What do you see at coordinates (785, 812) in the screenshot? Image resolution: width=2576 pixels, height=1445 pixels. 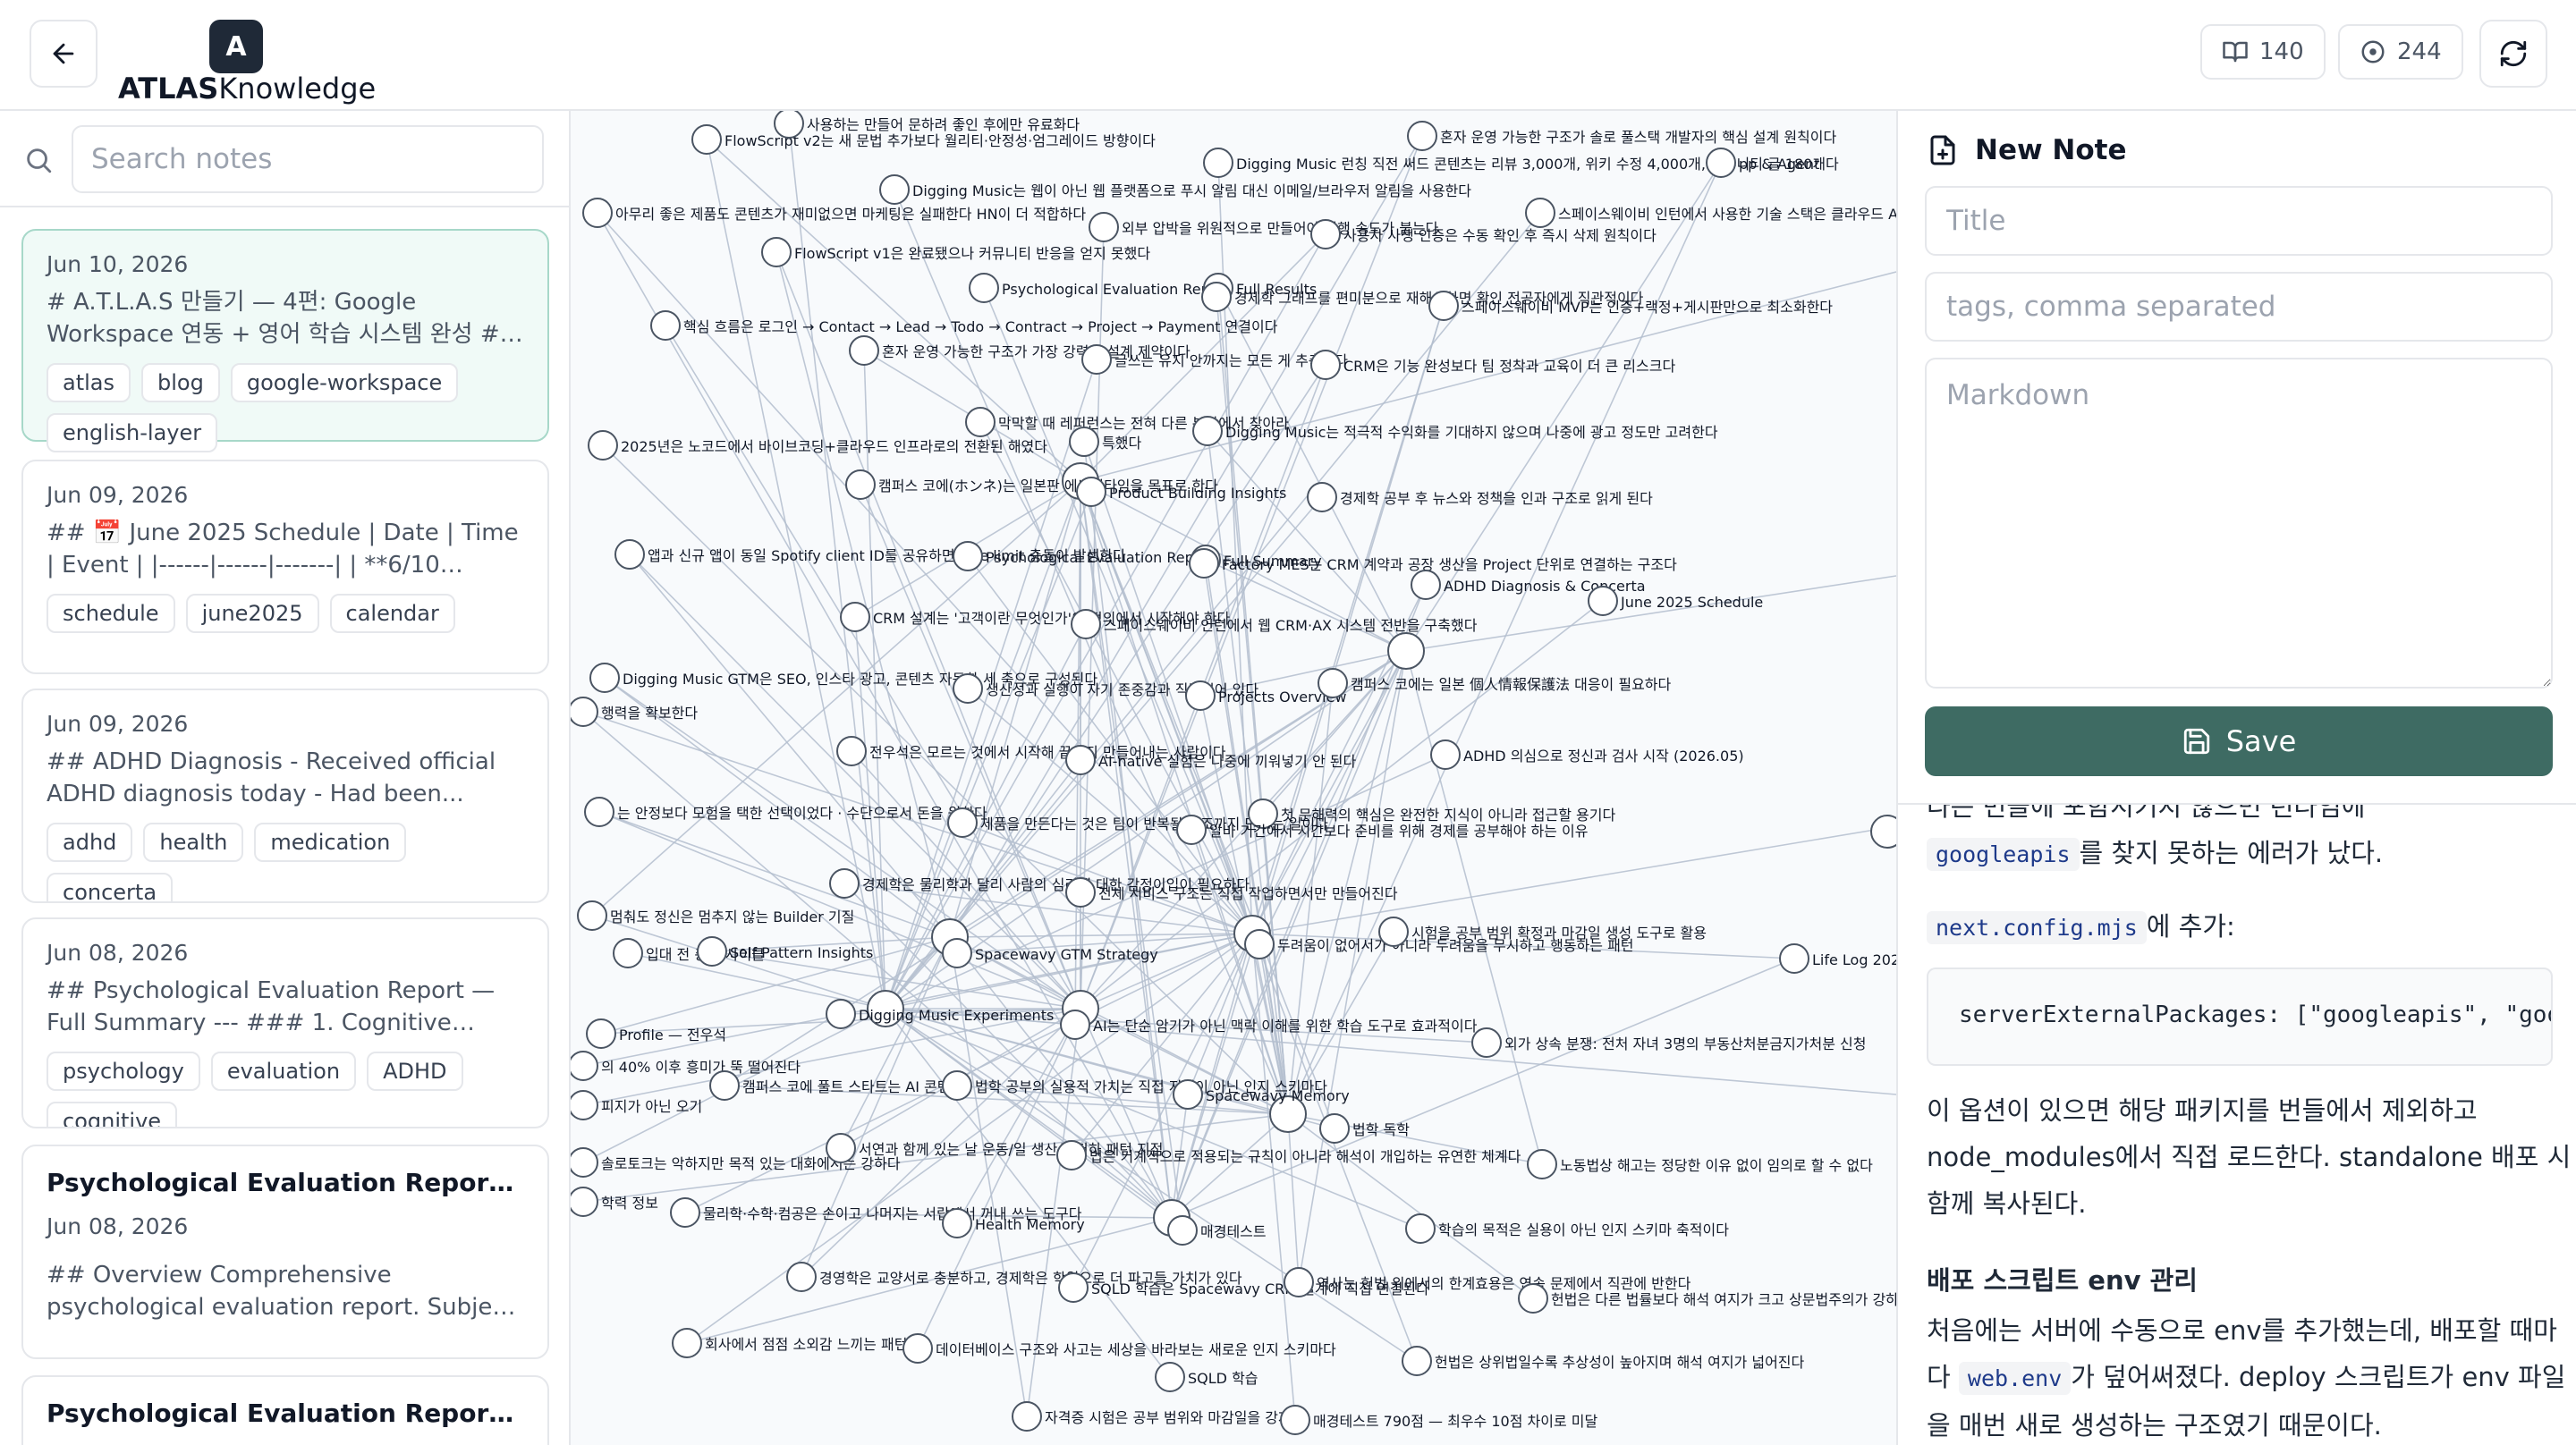 I see `graph-node: 는 안정보다 모험을 택한 선택이었다 · 수단으로서 돈을 원한다` at bounding box center [785, 812].